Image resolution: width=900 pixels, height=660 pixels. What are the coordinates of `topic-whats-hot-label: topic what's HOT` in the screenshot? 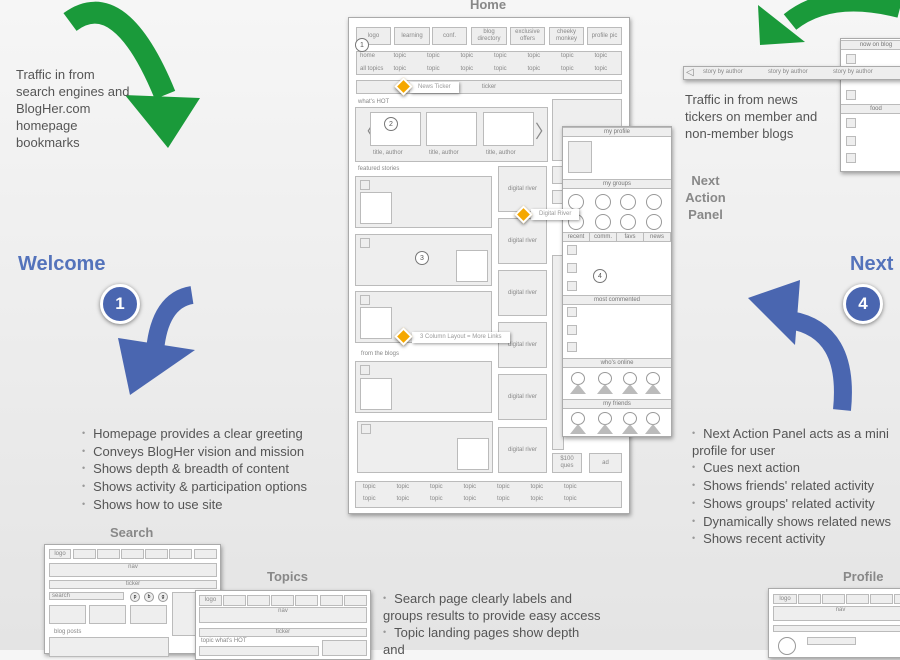 It's located at (224, 641).